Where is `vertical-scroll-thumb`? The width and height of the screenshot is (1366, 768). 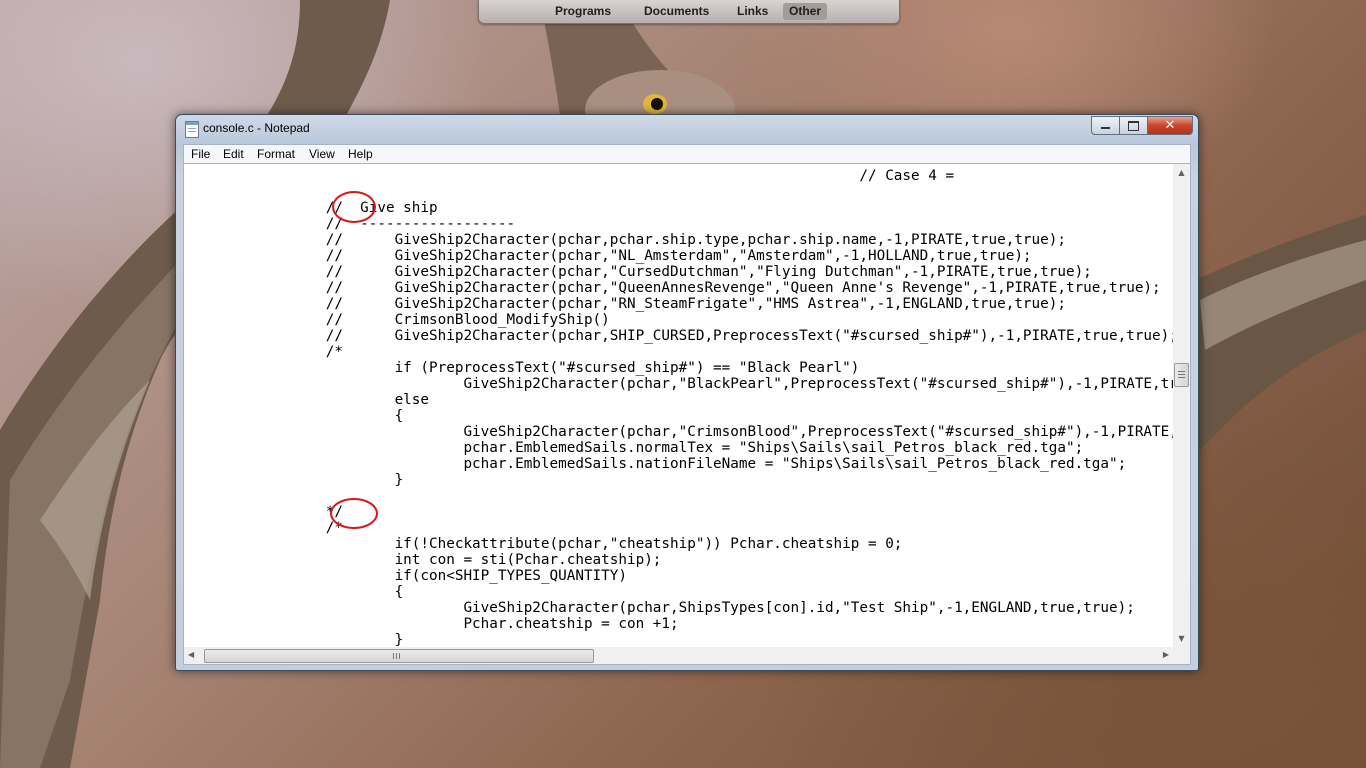
vertical-scroll-thumb is located at coordinates (1181, 375).